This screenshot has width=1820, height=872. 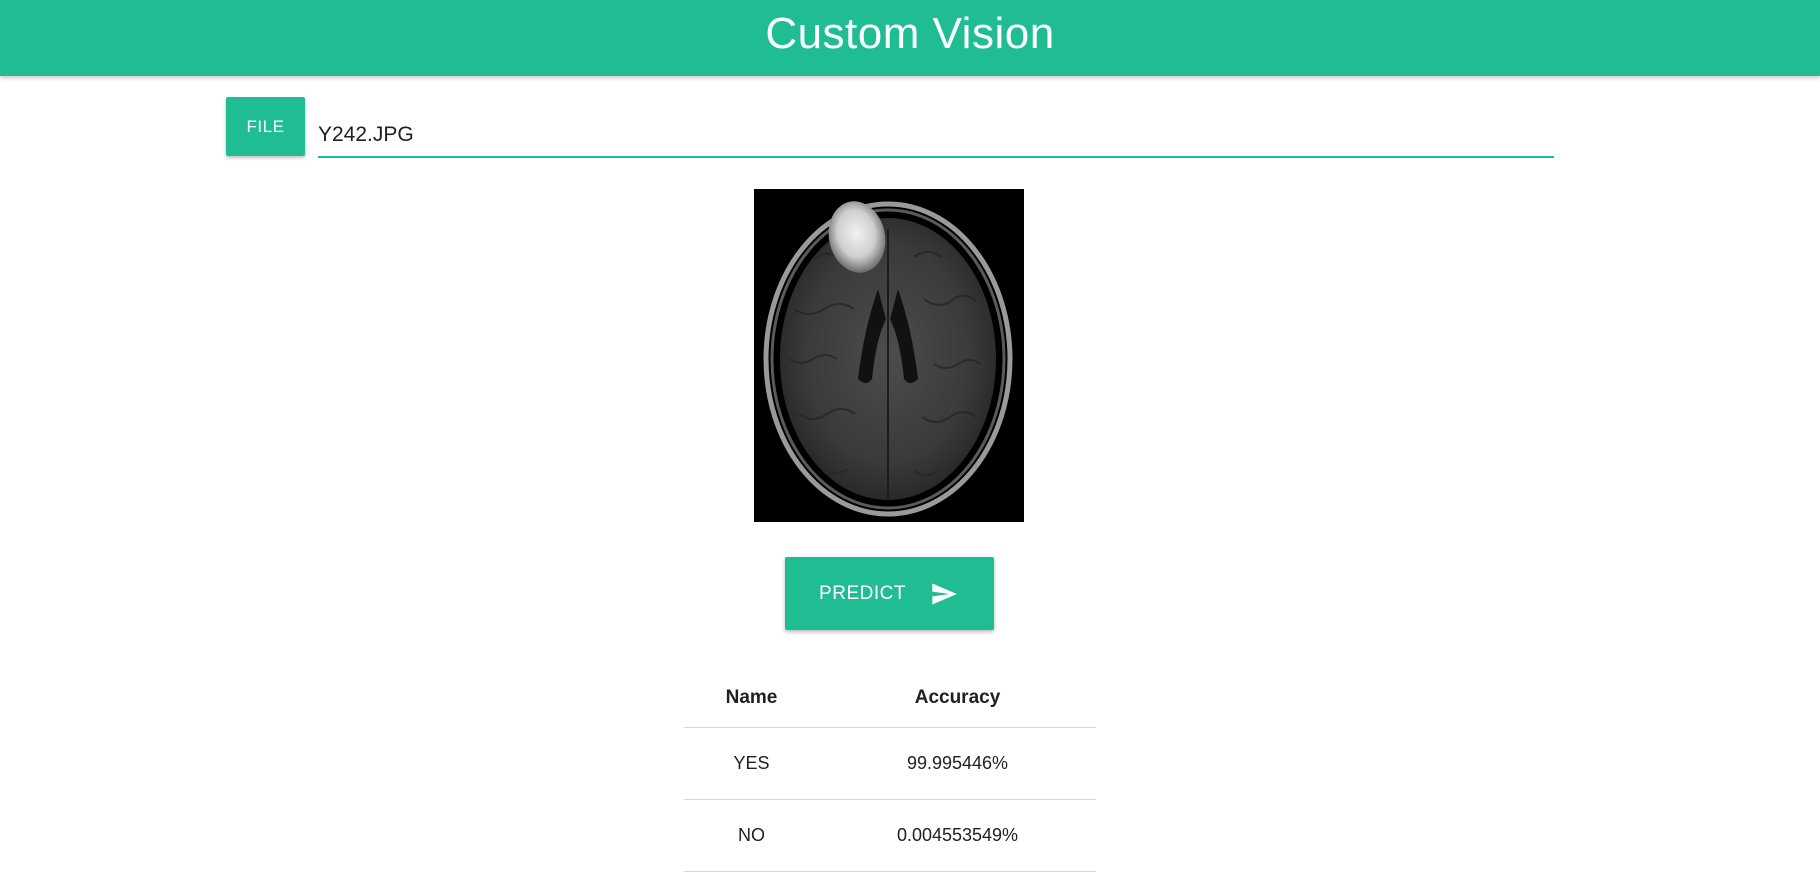 I want to click on app-header: Custom Vision, so click(x=910, y=38).